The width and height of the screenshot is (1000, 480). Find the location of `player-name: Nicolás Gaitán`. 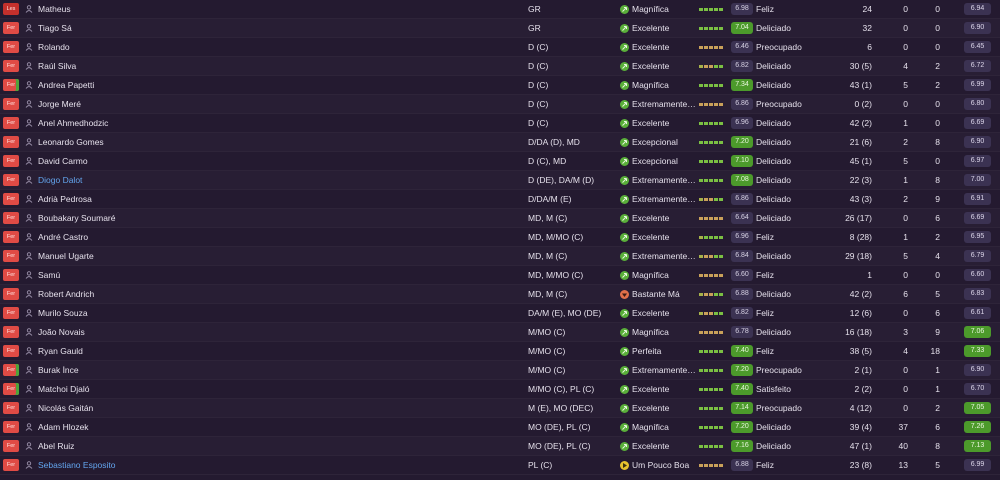

player-name: Nicolás Gaitán is located at coordinates (65, 408).